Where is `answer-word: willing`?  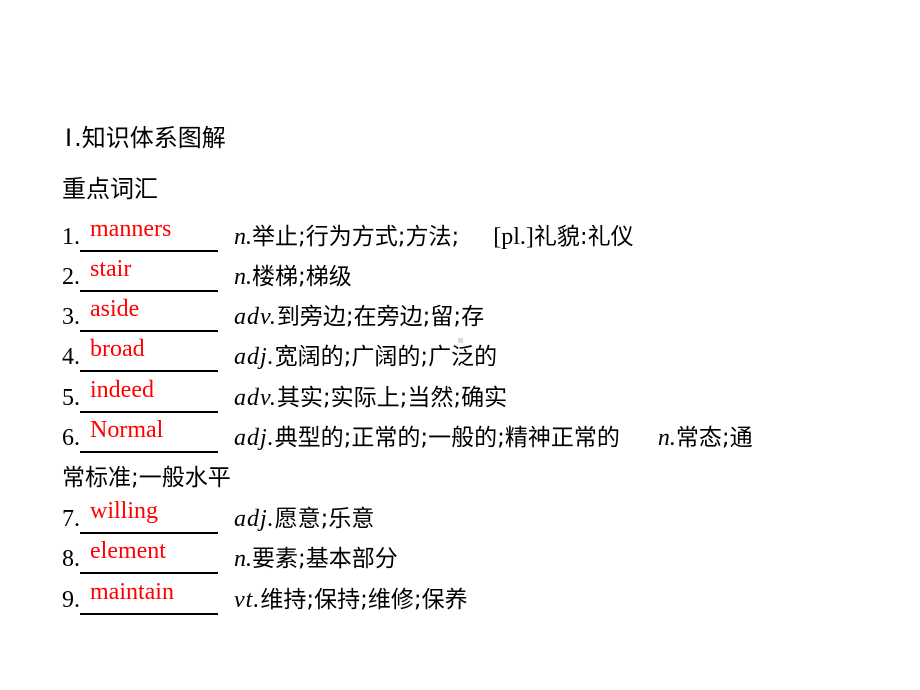 answer-word: willing is located at coordinates (124, 511).